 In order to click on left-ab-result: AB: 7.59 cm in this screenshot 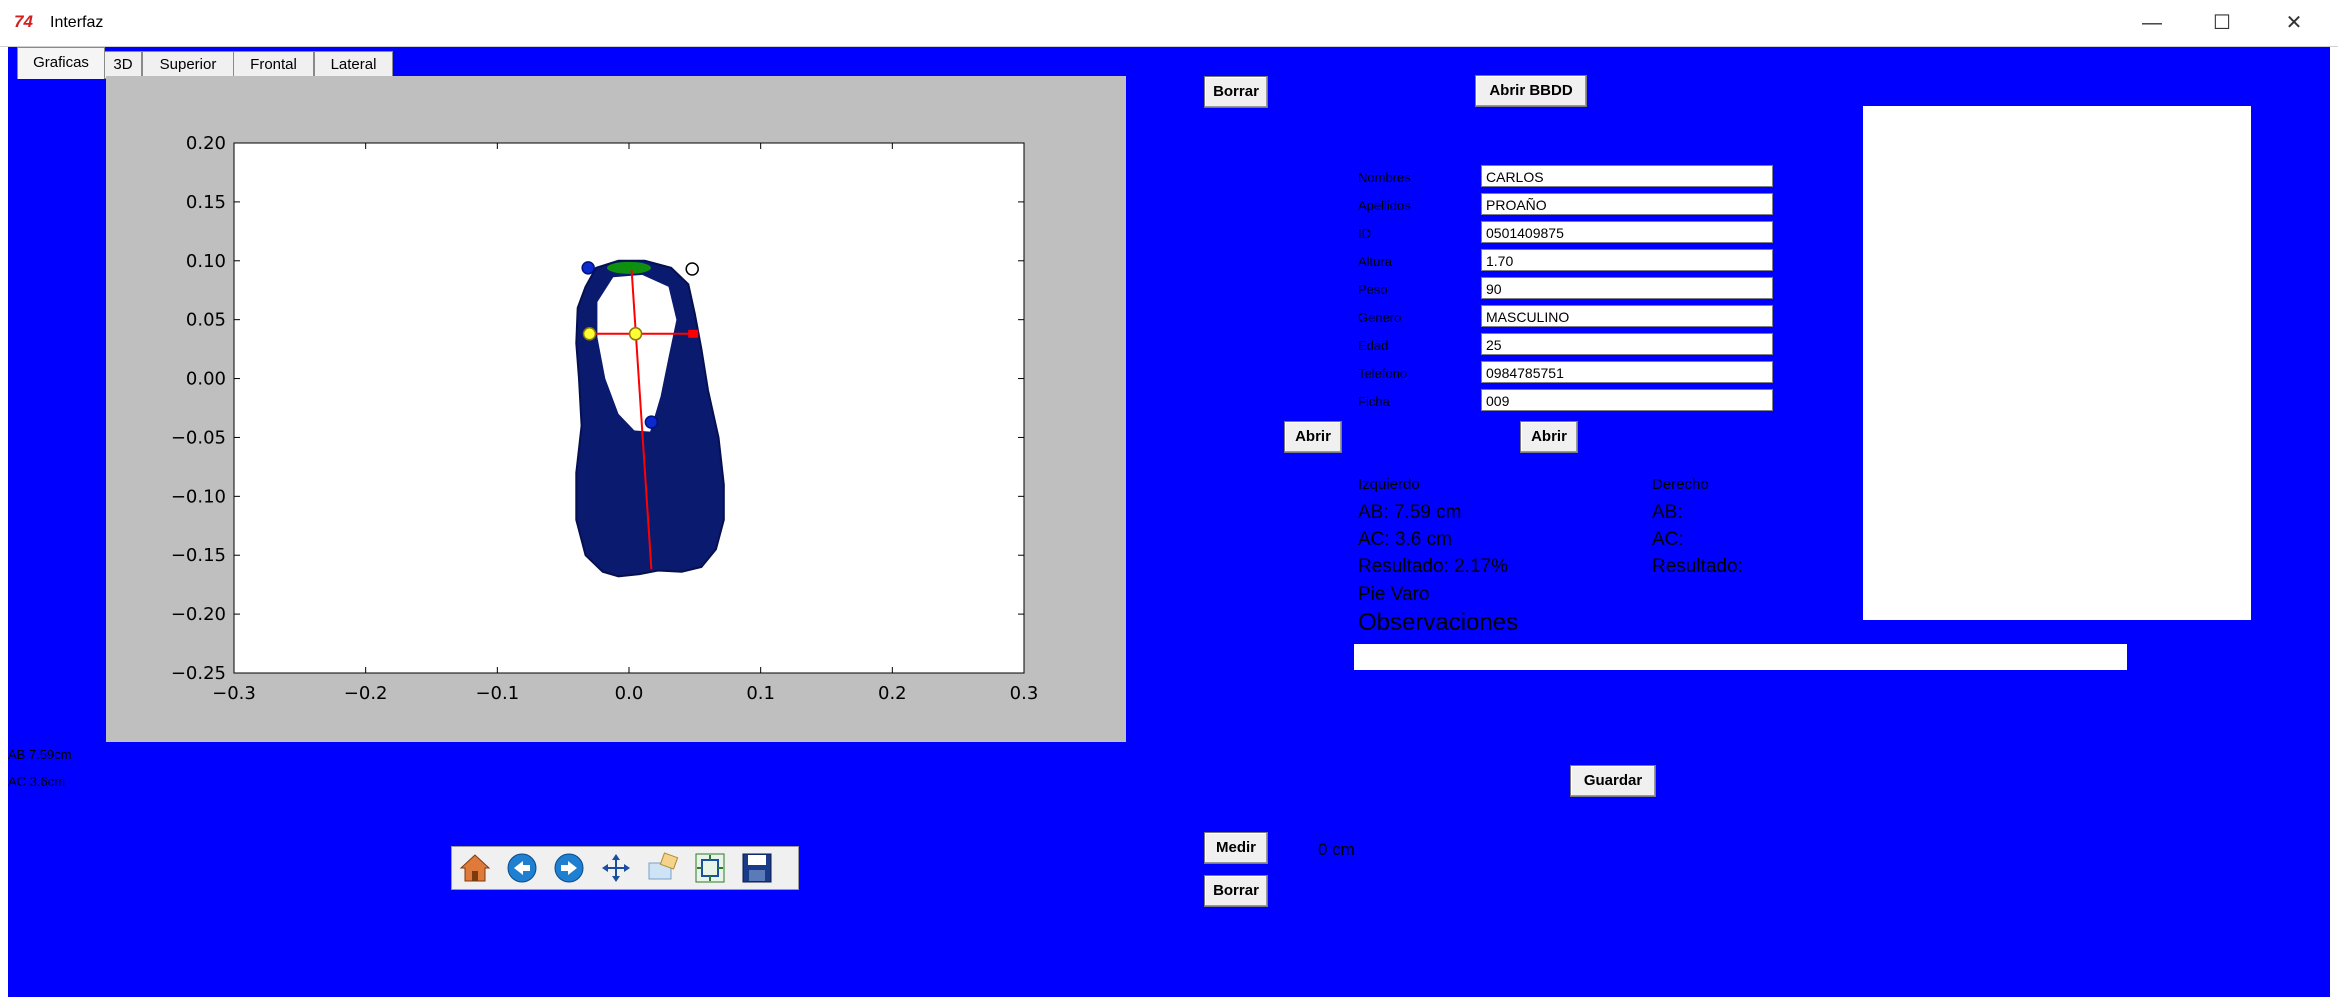, I will do `click(1410, 512)`.